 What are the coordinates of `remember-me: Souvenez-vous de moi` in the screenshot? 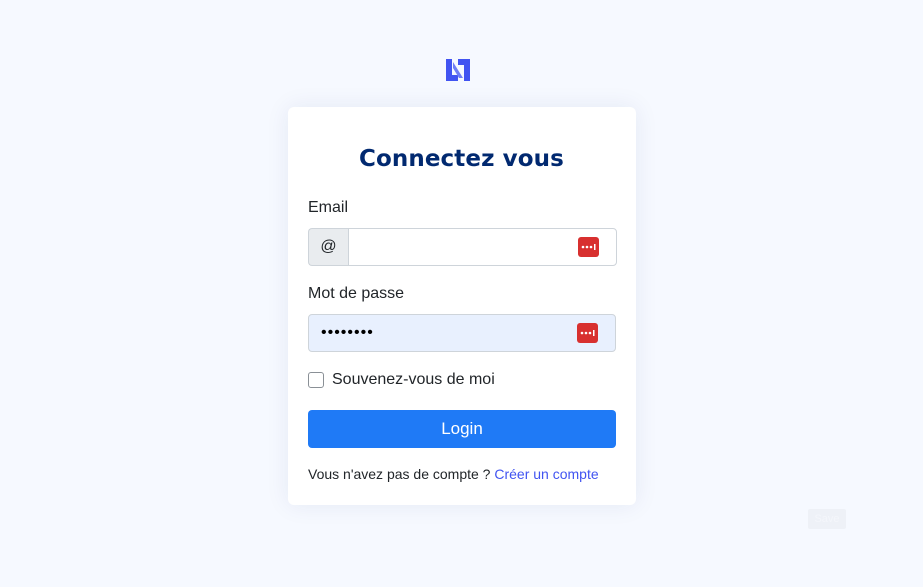 It's located at (401, 380).